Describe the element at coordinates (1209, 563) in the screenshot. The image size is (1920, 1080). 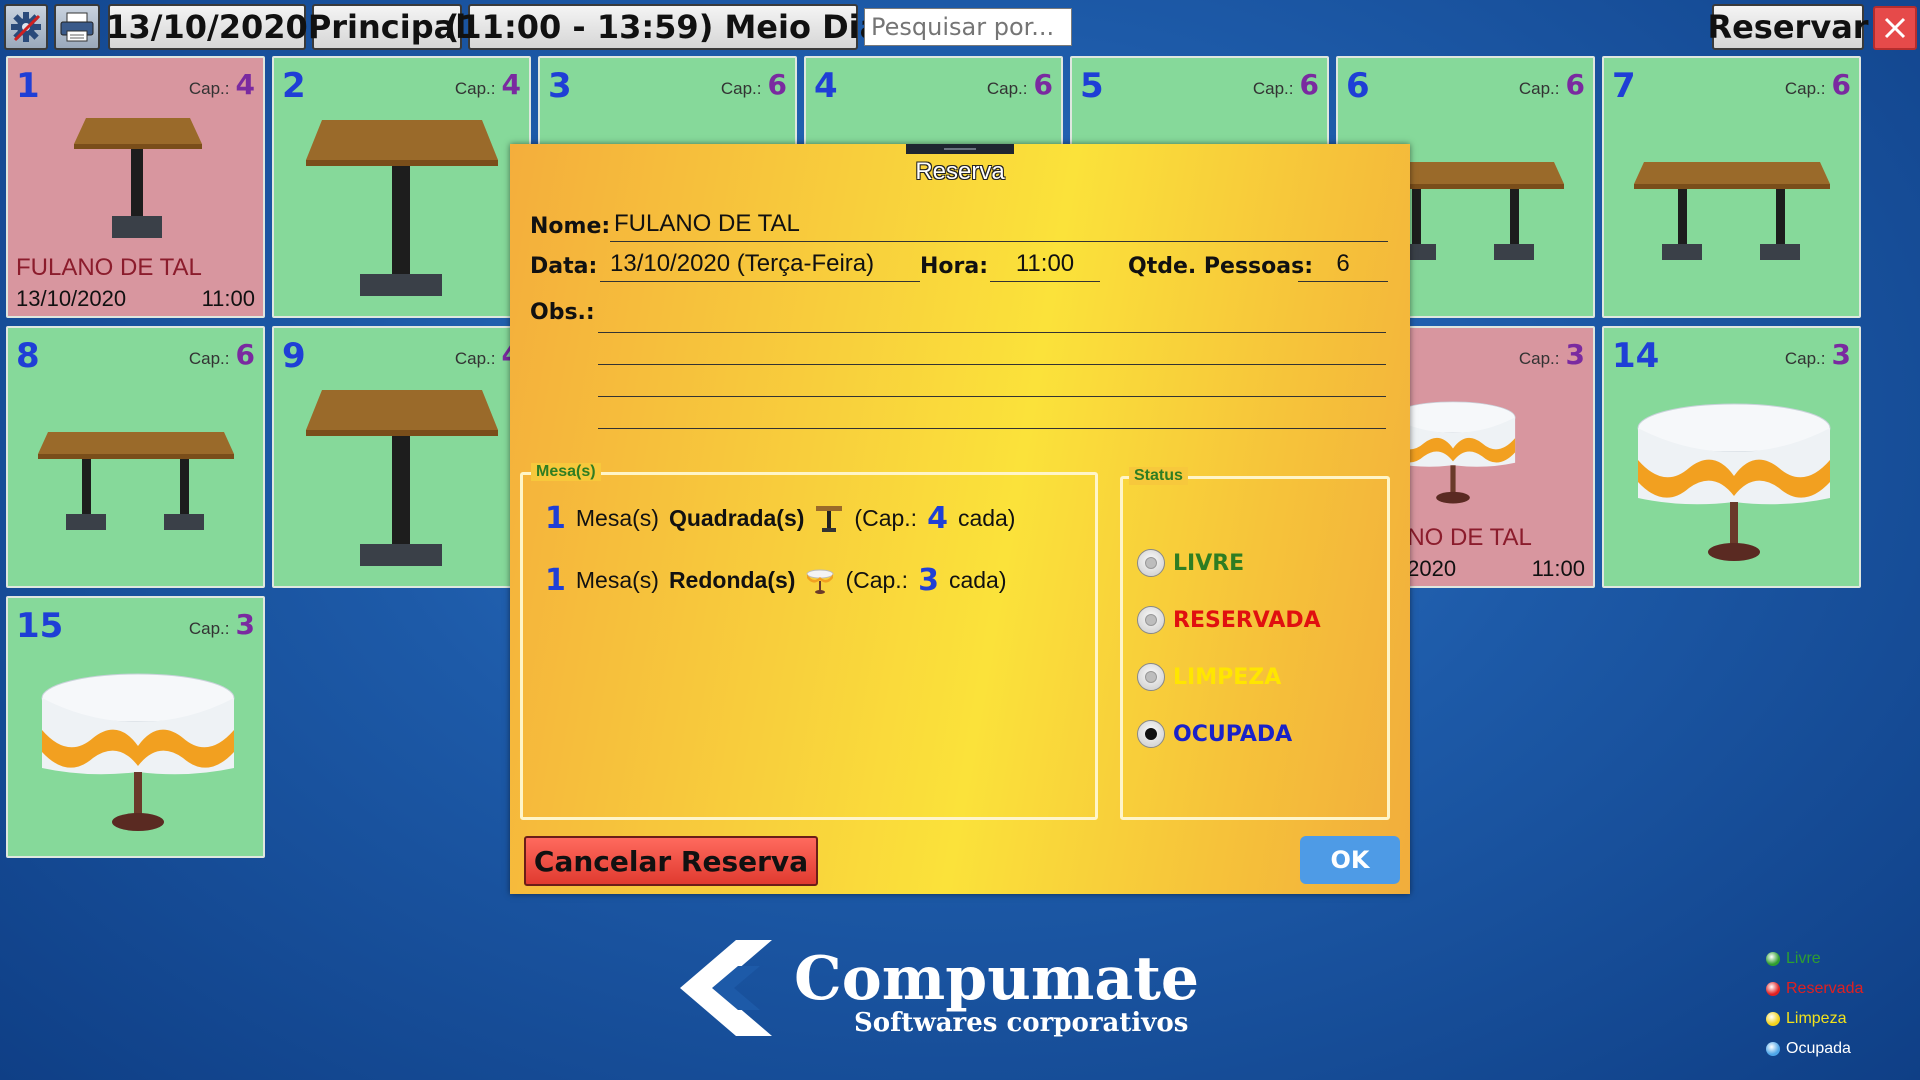
I see `status-option-label: LIVRE` at that location.